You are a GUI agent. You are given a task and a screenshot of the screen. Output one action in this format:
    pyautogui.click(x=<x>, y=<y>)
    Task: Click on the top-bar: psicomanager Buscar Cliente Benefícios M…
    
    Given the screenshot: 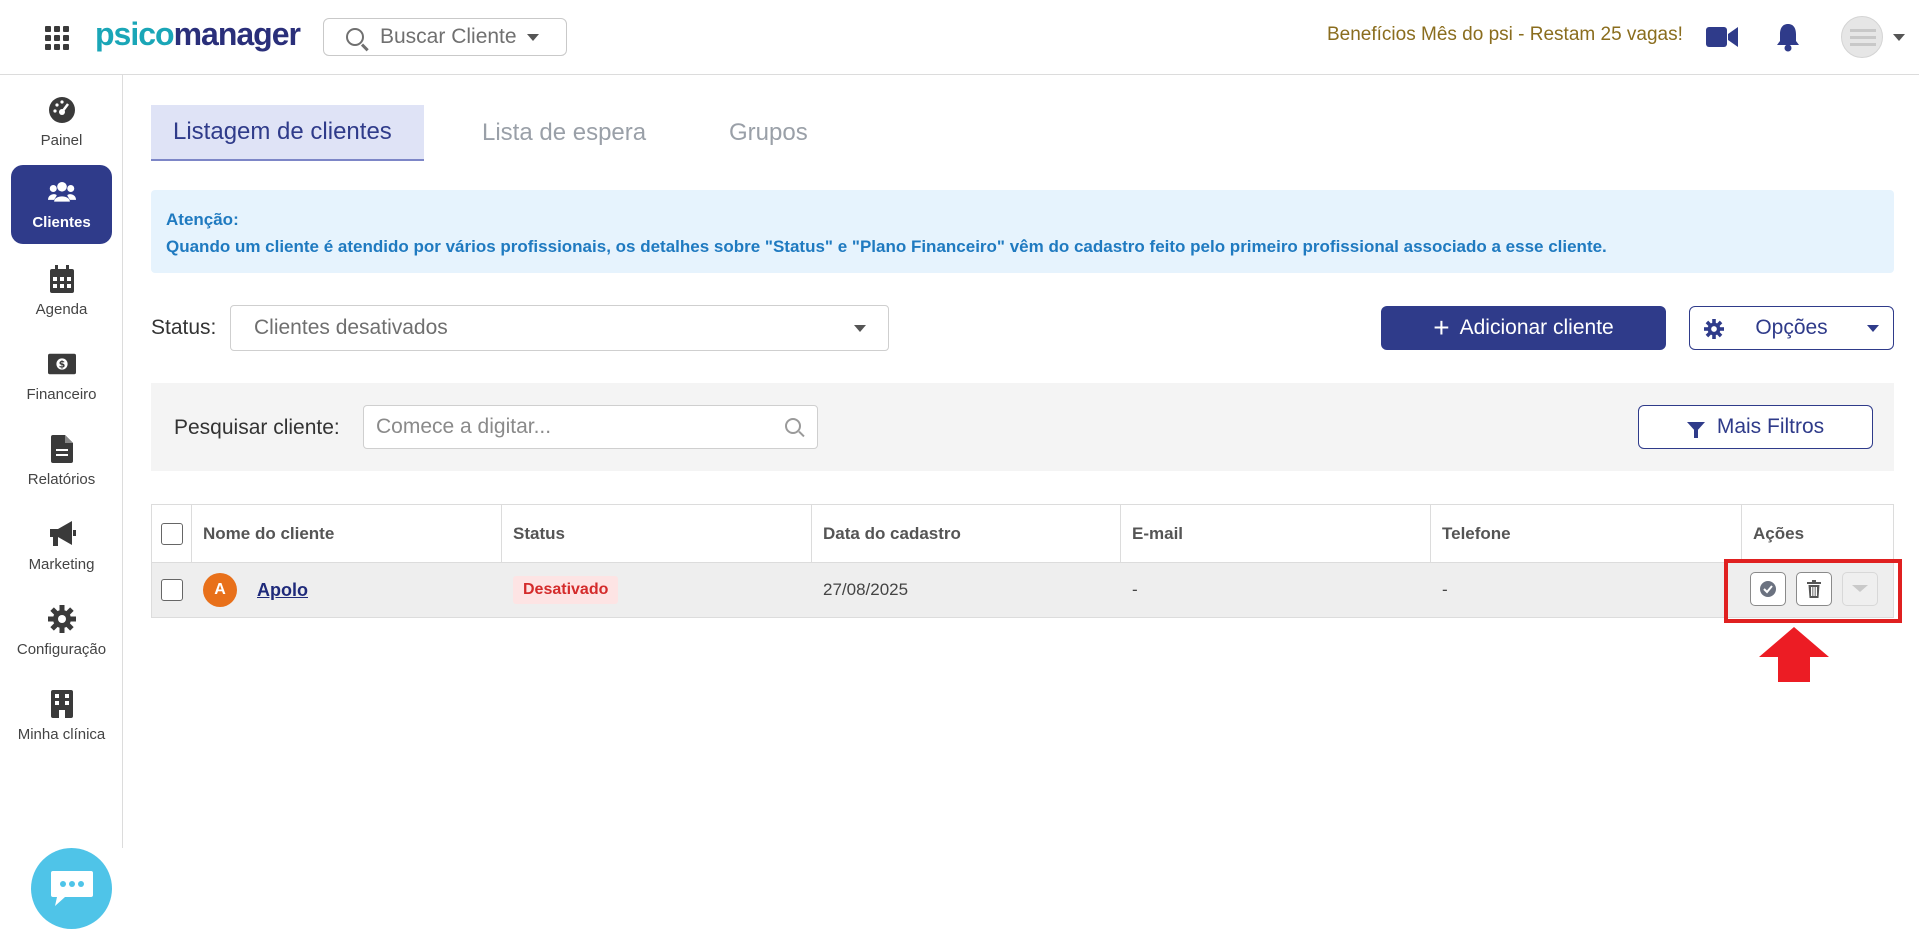 What is the action you would take?
    pyautogui.click(x=959, y=37)
    